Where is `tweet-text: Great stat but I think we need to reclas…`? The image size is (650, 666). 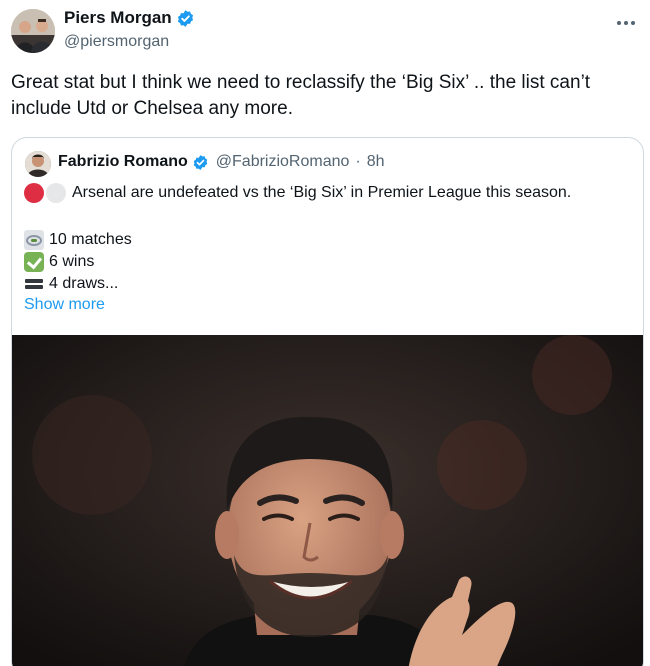
tweet-text: Great stat but I think we need to reclas… is located at coordinates (301, 95).